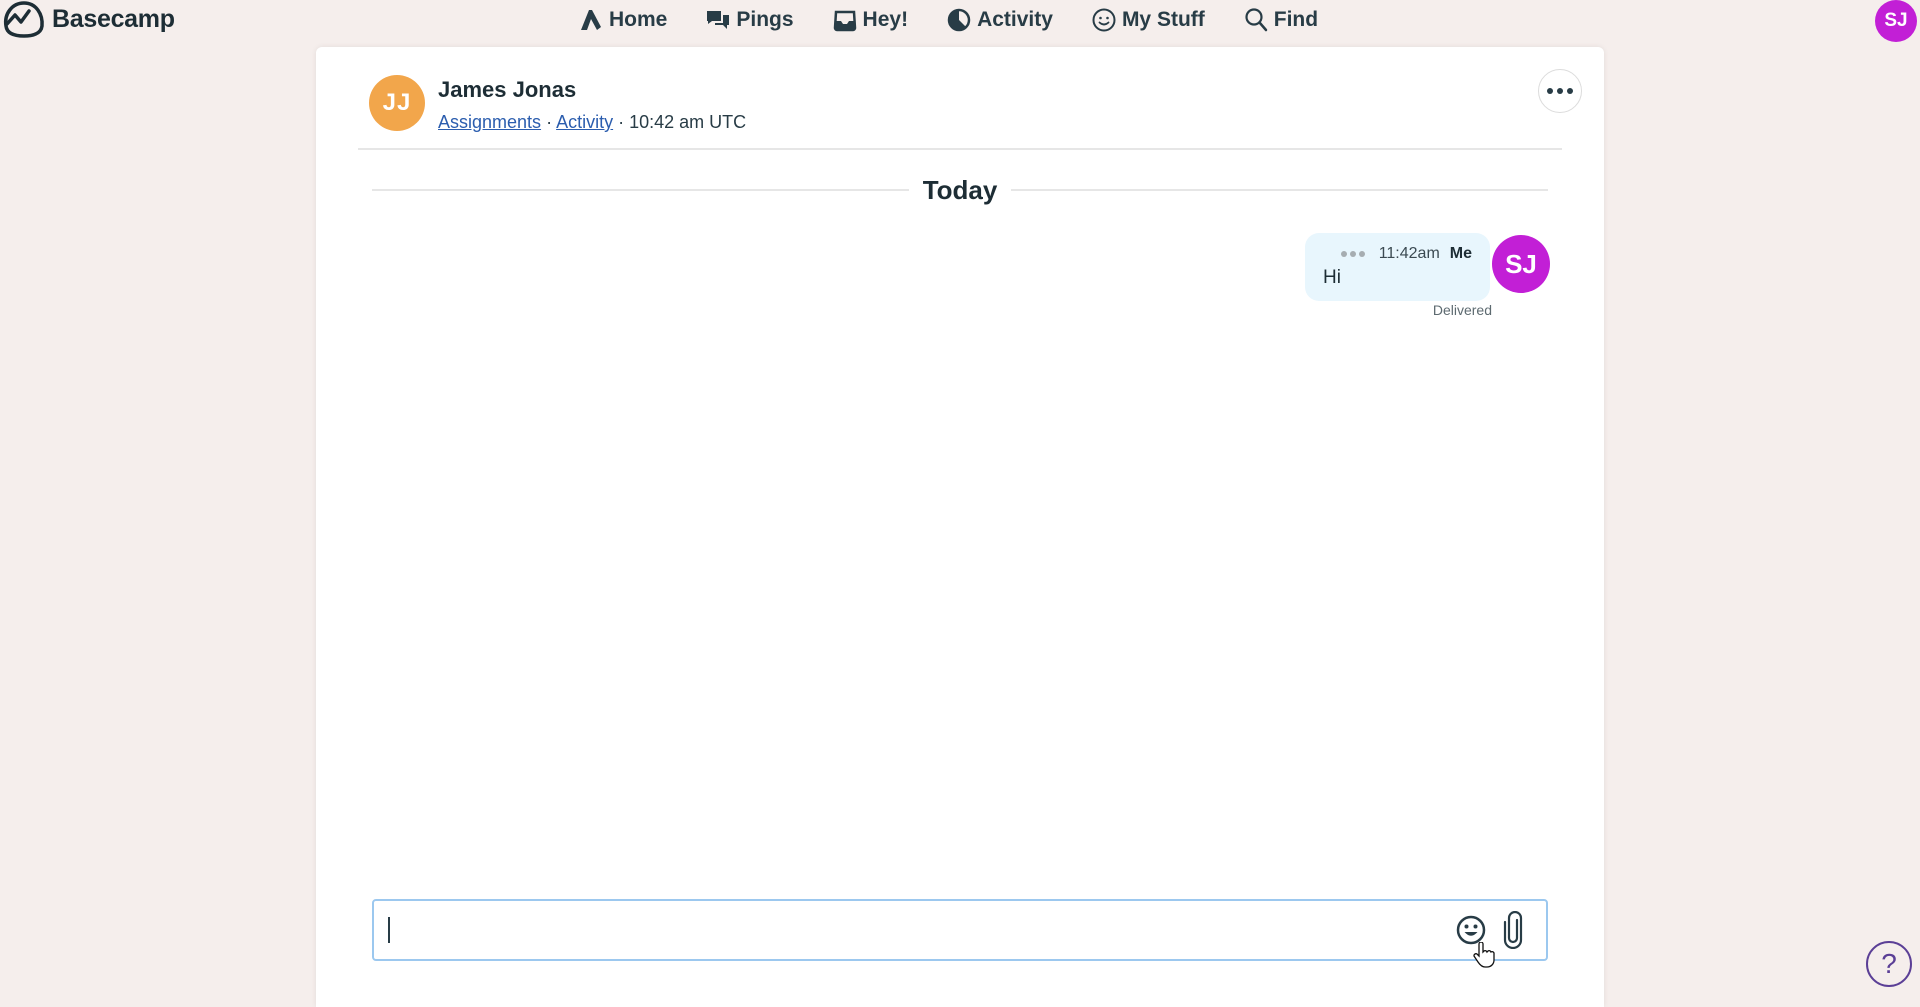  What do you see at coordinates (389, 930) in the screenshot?
I see `text-caret` at bounding box center [389, 930].